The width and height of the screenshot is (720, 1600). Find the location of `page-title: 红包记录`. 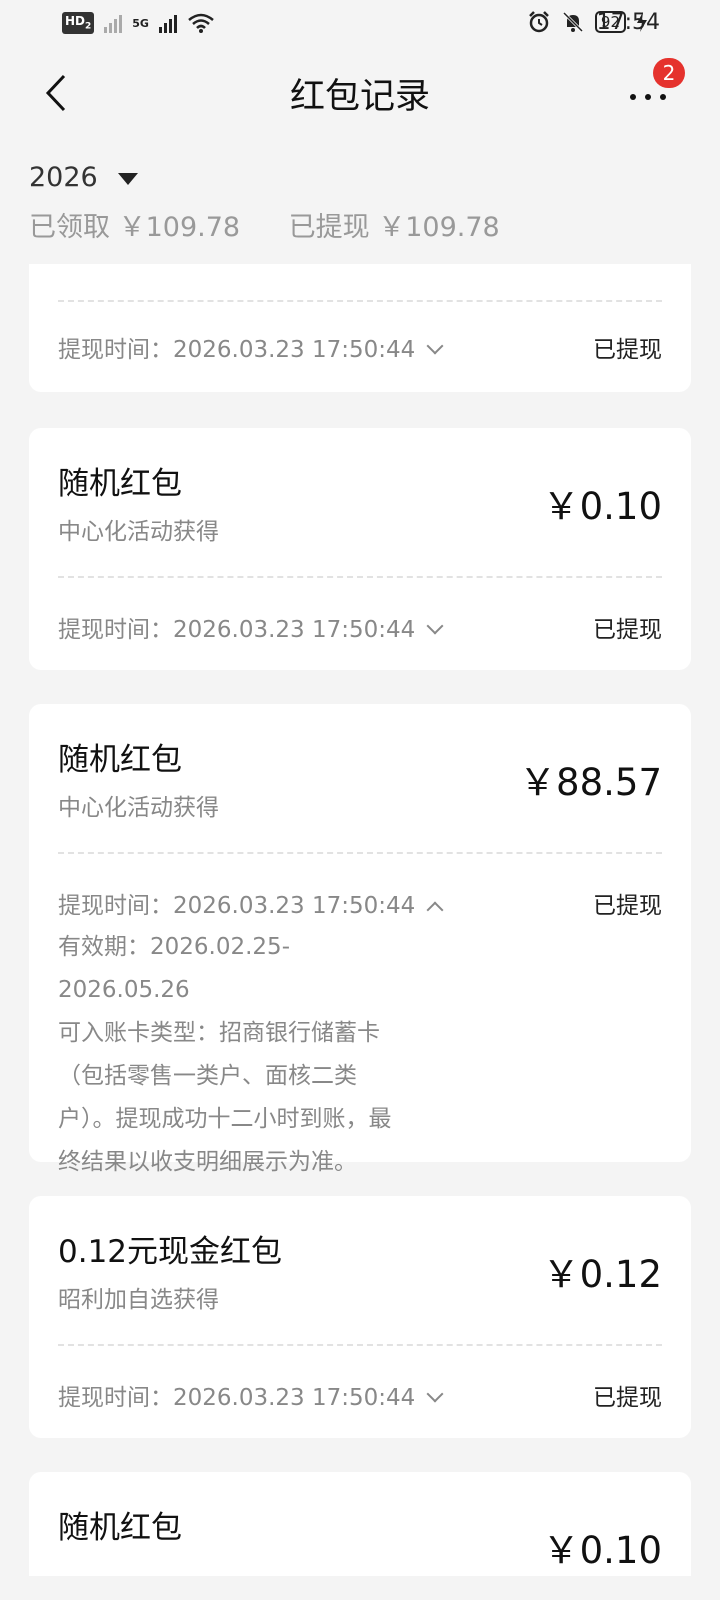

page-title: 红包记录 is located at coordinates (359, 97).